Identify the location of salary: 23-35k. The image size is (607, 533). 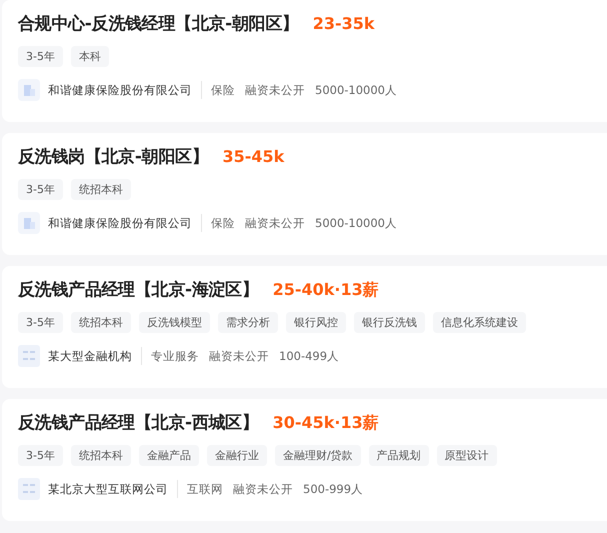
(343, 23).